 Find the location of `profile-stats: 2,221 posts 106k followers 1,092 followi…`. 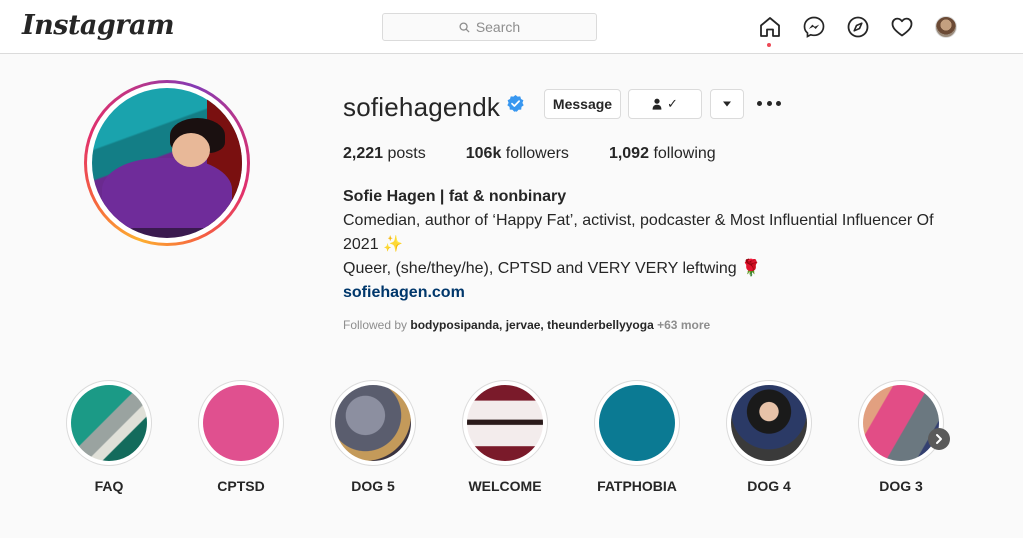

profile-stats: 2,221 posts 106k followers 1,092 followi… is located at coordinates (549, 154).